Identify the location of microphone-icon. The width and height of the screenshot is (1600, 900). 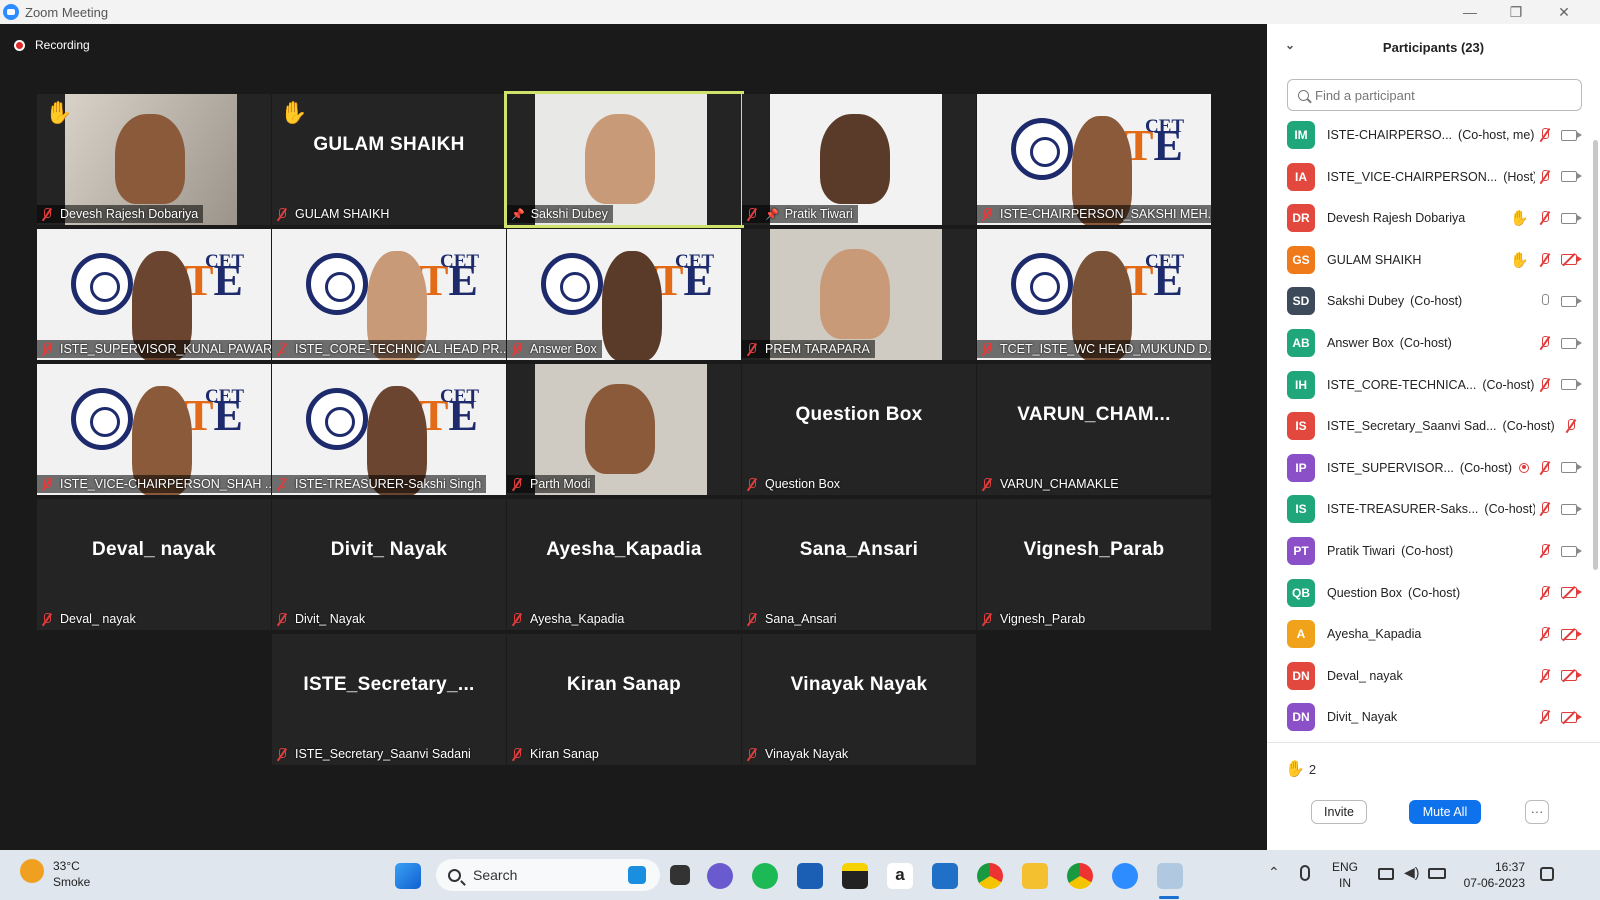
(1305, 873).